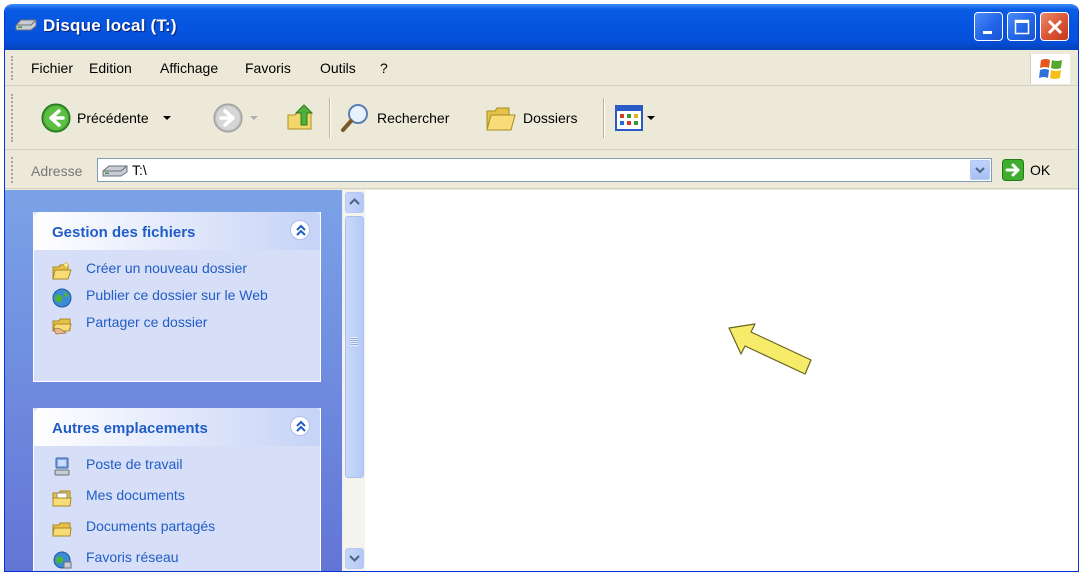  What do you see at coordinates (354, 341) in the screenshot?
I see `scroll-thumb-grip` at bounding box center [354, 341].